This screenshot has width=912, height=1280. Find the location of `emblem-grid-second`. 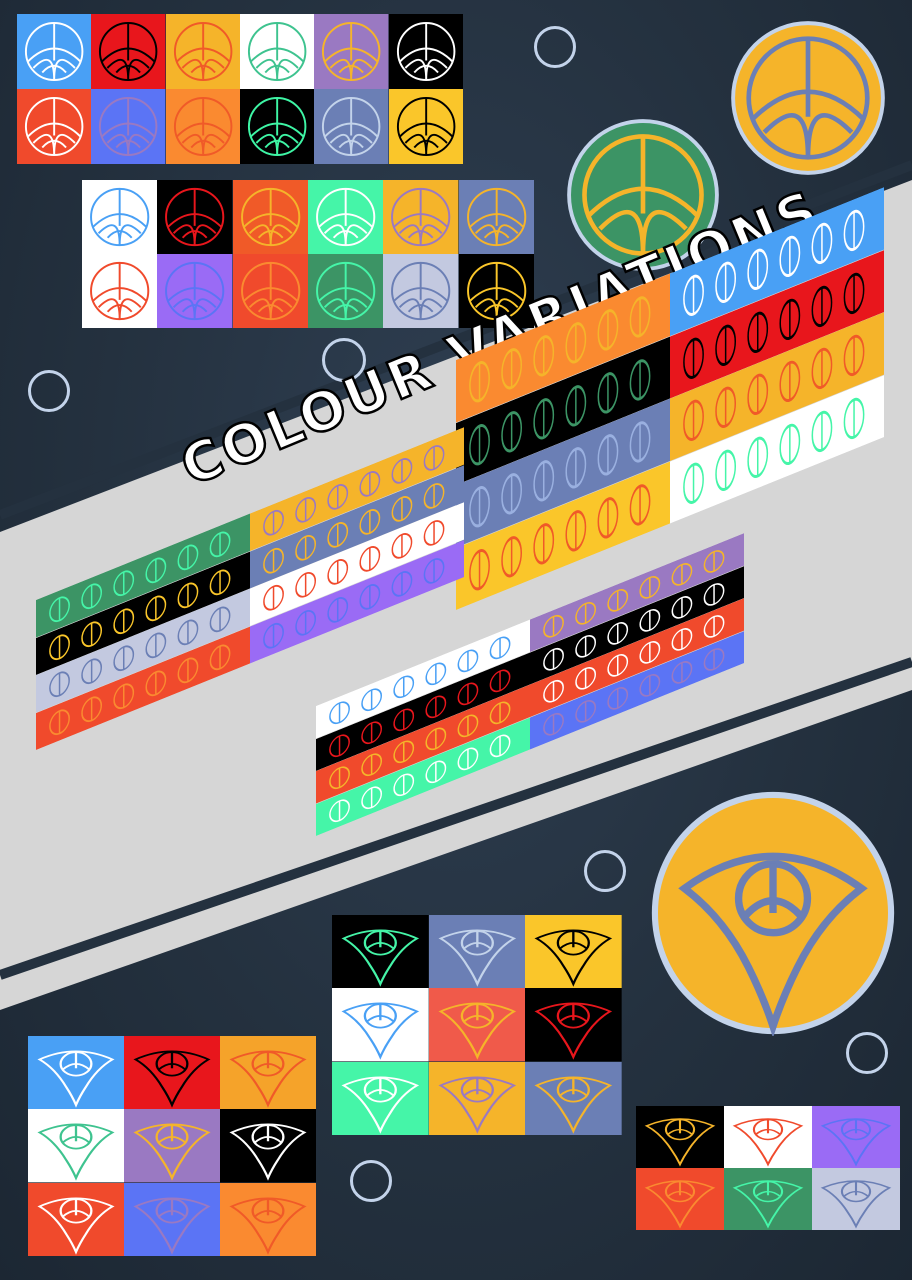

emblem-grid-second is located at coordinates (308, 254).